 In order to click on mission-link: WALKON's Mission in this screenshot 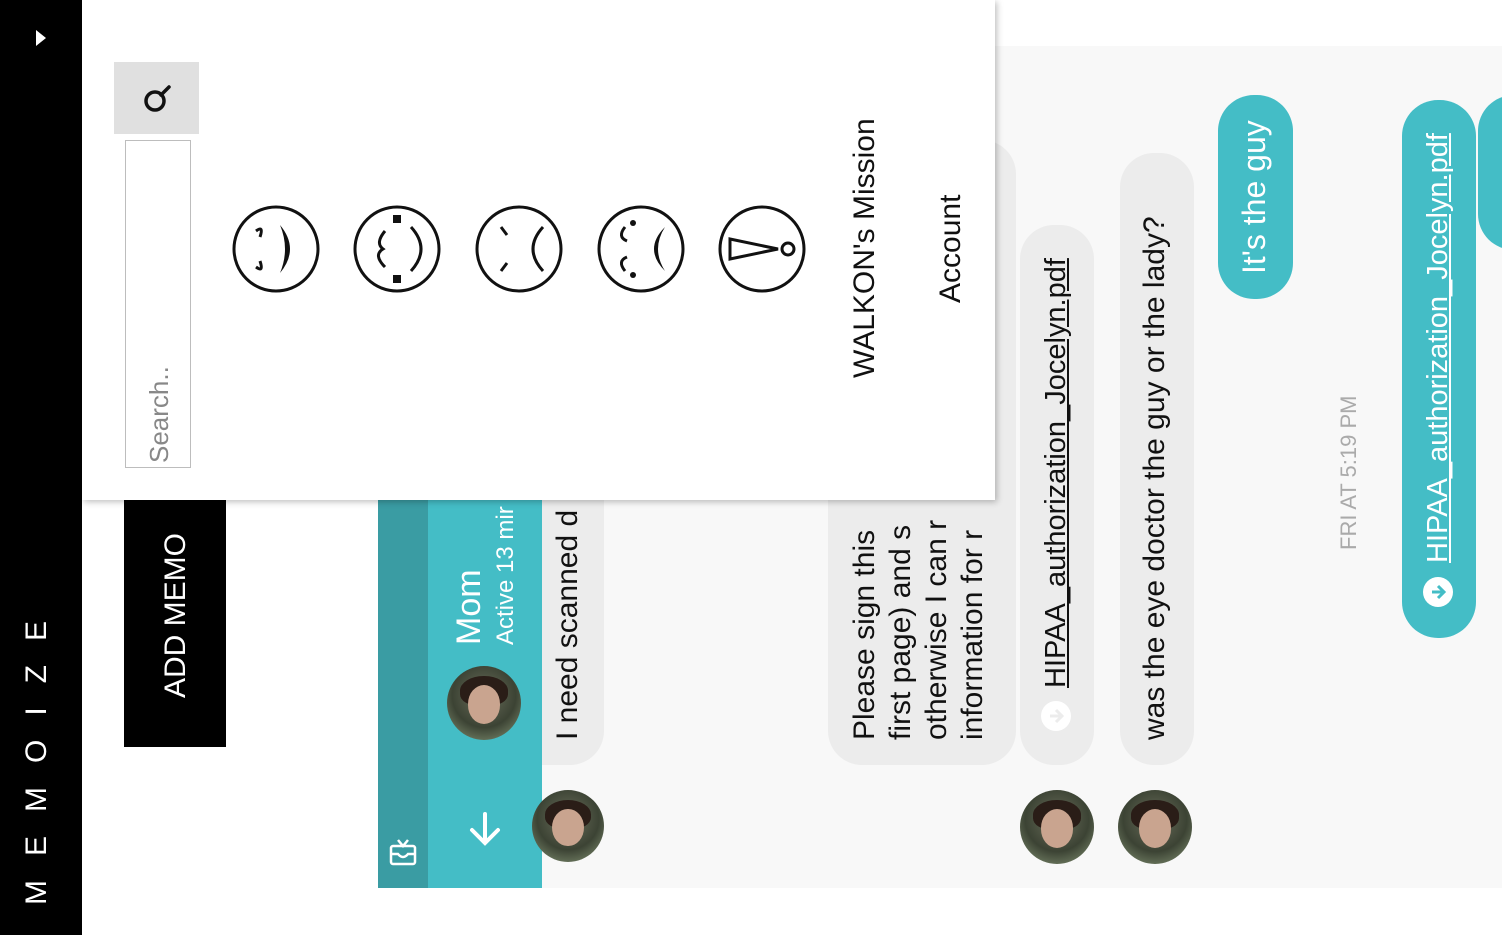, I will do `click(864, 248)`.